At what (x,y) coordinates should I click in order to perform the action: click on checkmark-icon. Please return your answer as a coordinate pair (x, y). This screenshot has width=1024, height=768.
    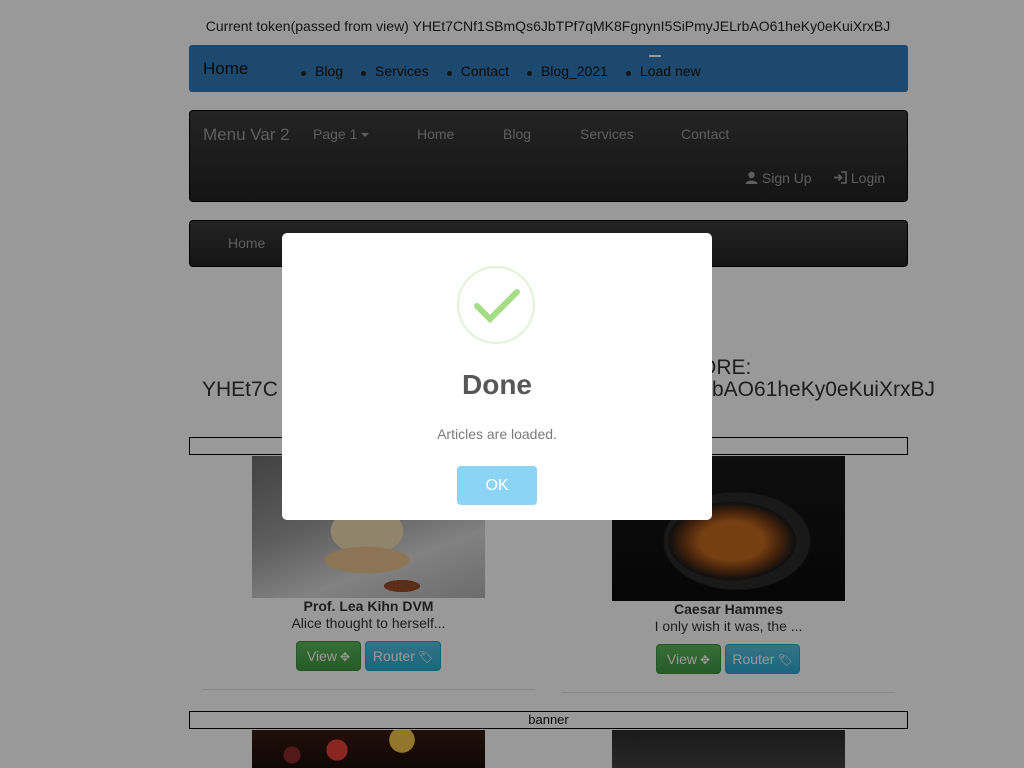
    Looking at the image, I should click on (497, 306).